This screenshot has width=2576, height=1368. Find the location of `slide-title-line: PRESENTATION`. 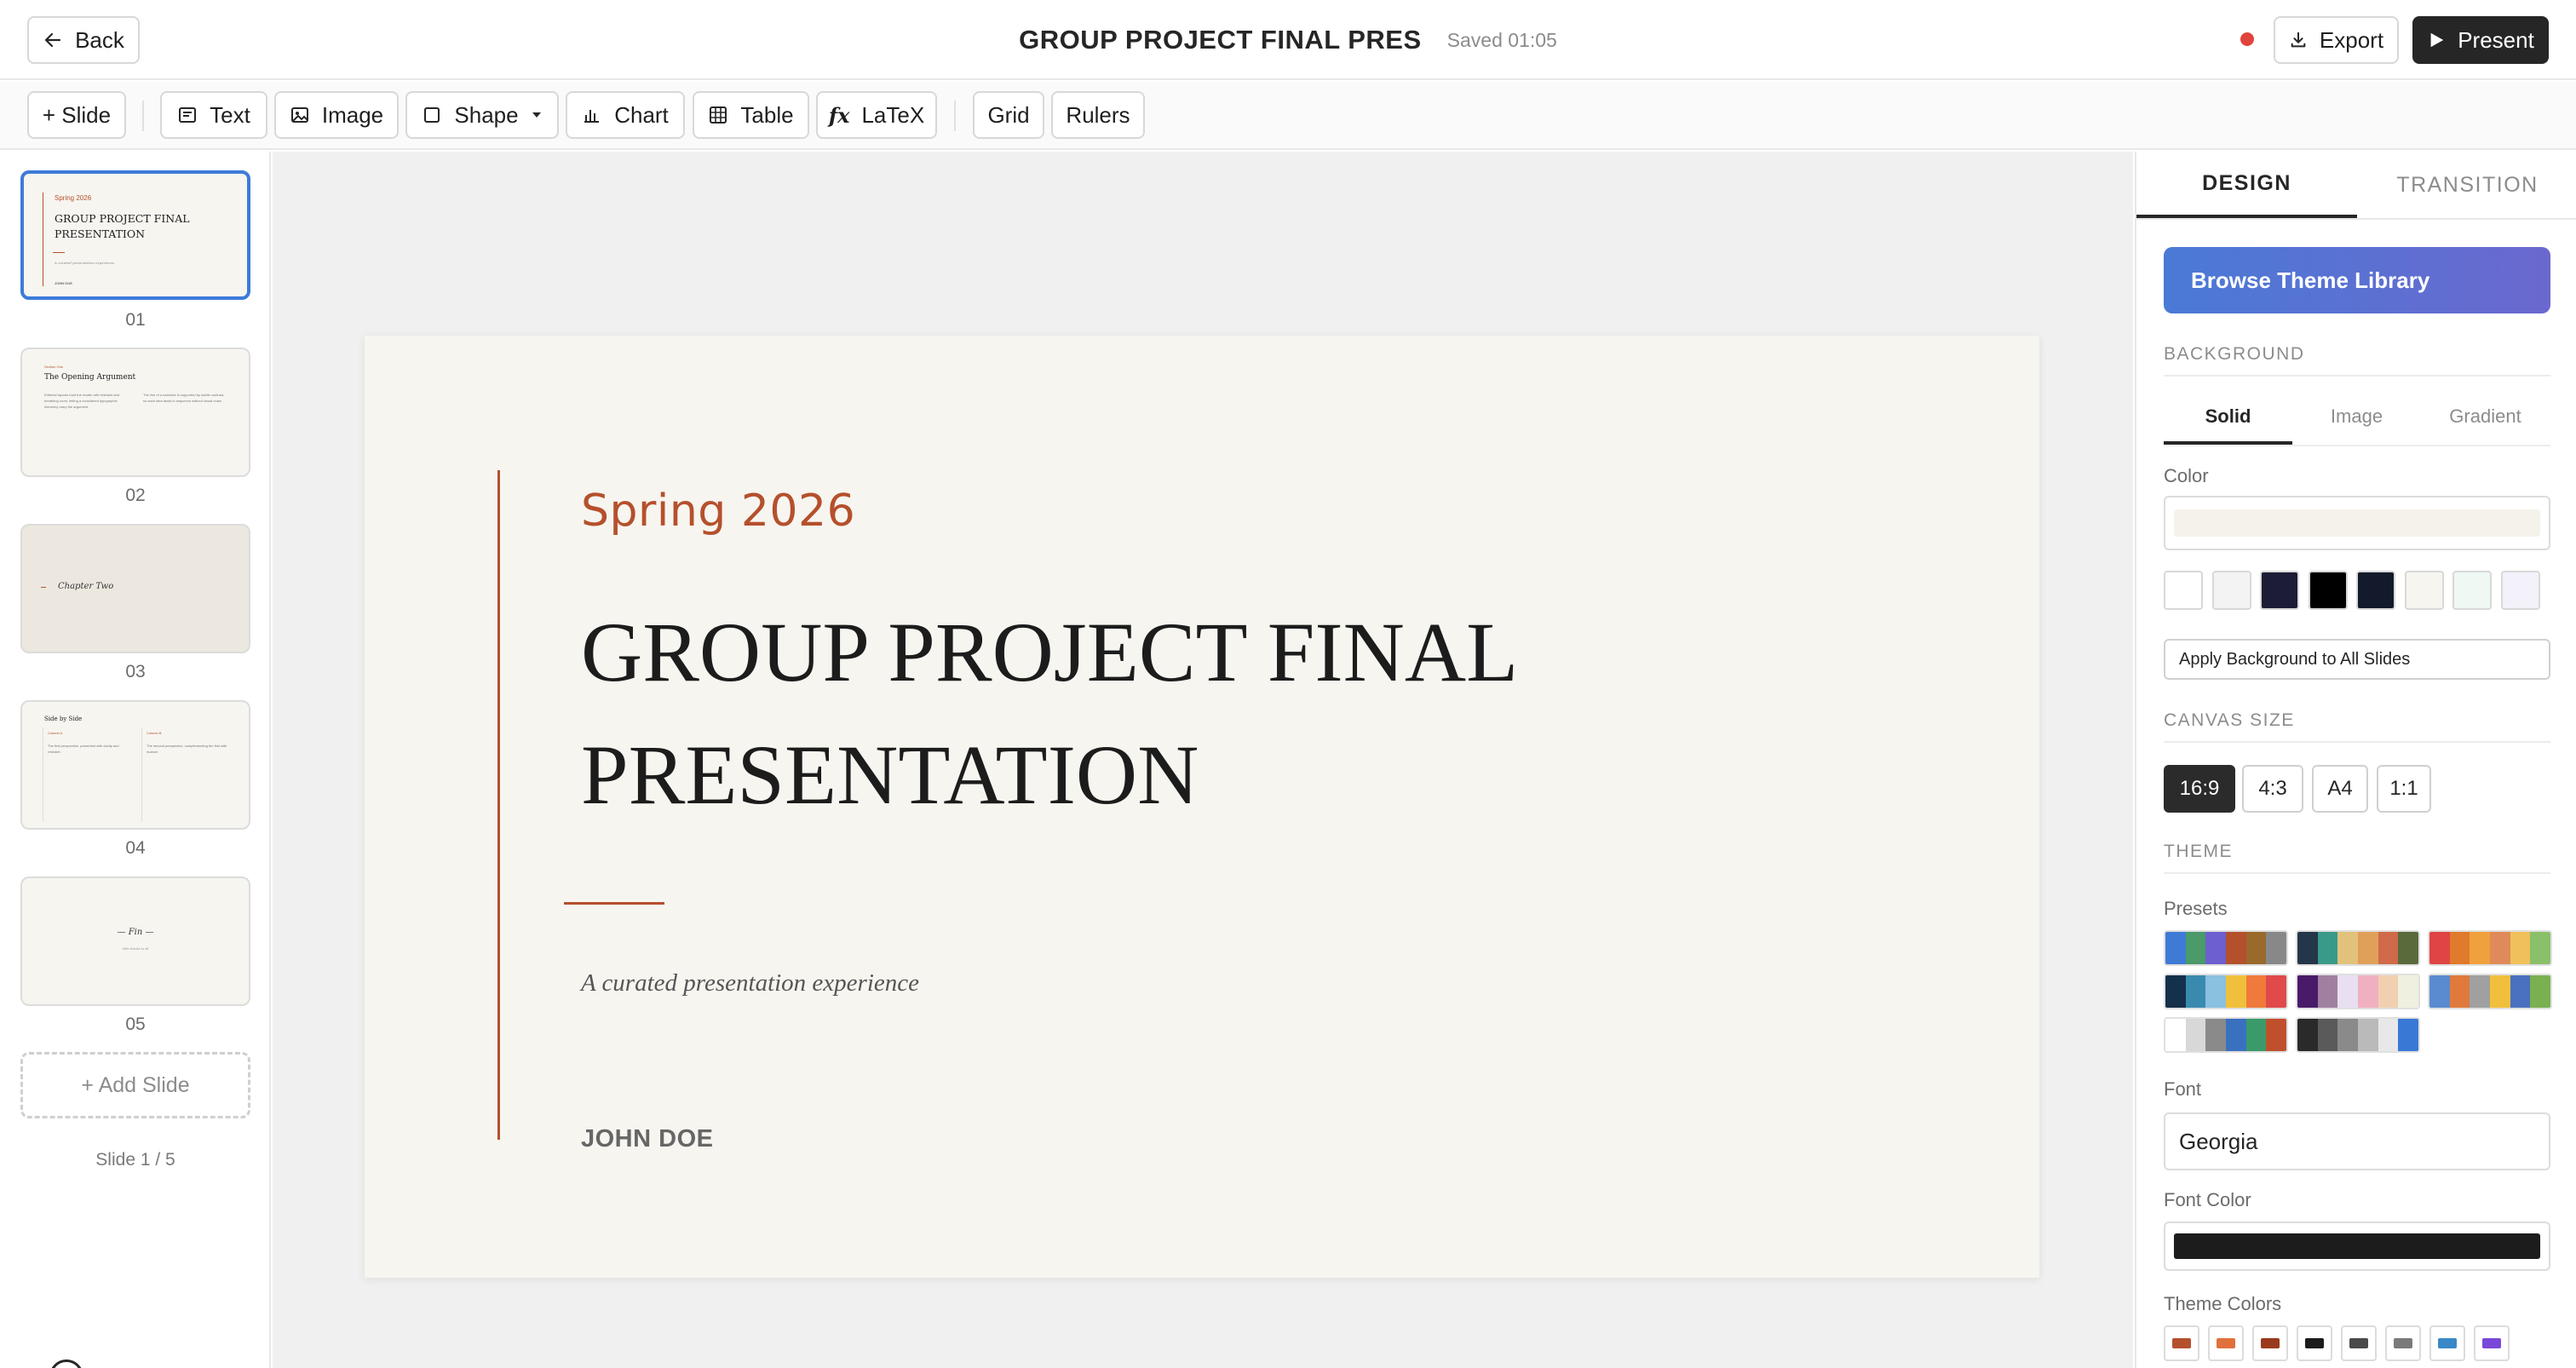

slide-title-line: PRESENTATION is located at coordinates (890, 774).